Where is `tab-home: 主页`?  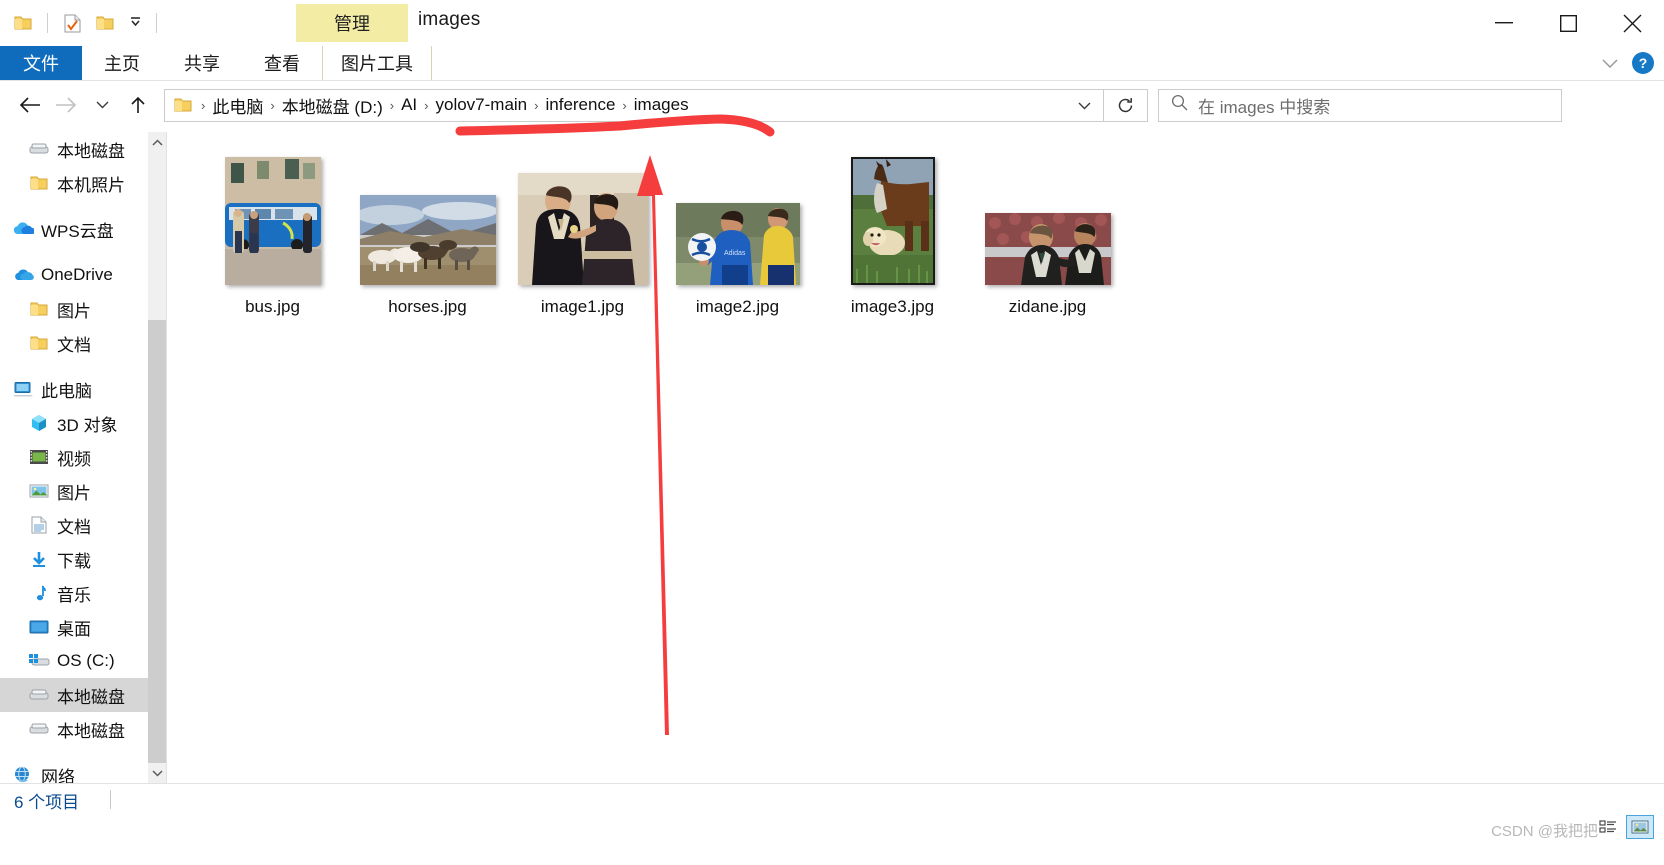 tab-home: 主页 is located at coordinates (122, 63).